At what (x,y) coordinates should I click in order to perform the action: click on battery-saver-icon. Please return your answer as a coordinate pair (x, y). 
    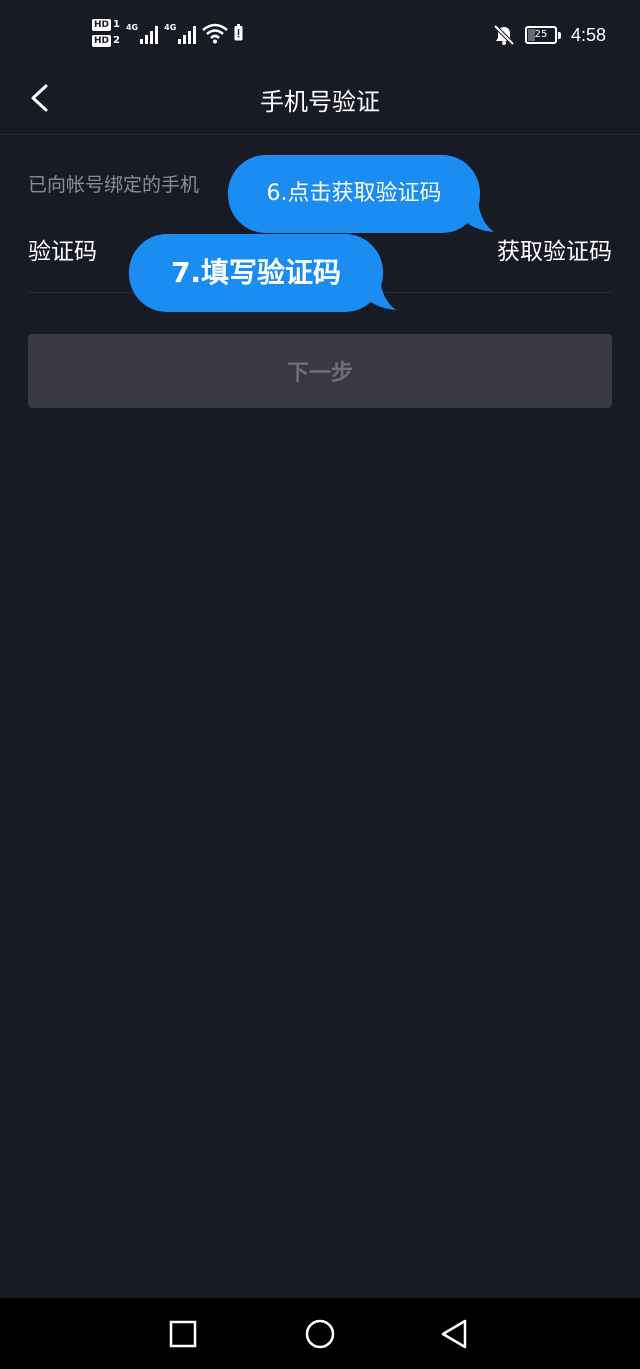
    Looking at the image, I should click on (238, 32).